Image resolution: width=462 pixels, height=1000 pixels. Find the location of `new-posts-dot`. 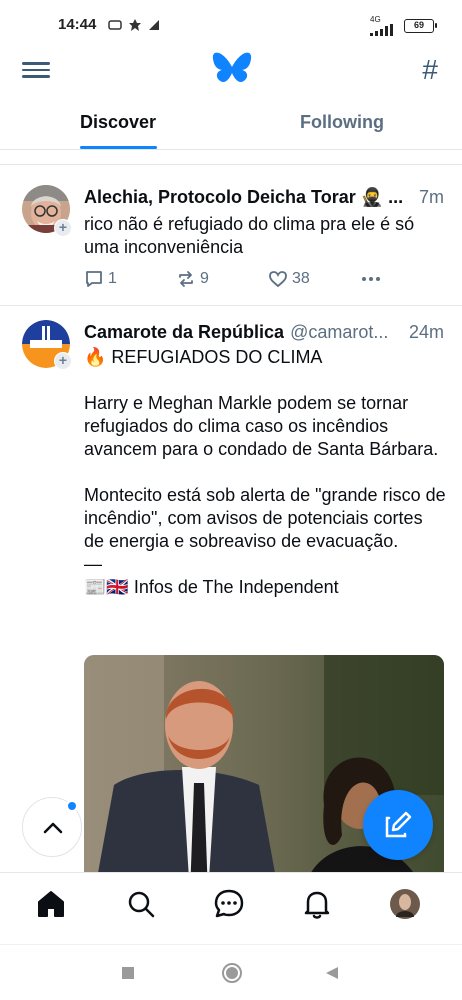

new-posts-dot is located at coordinates (72, 806).